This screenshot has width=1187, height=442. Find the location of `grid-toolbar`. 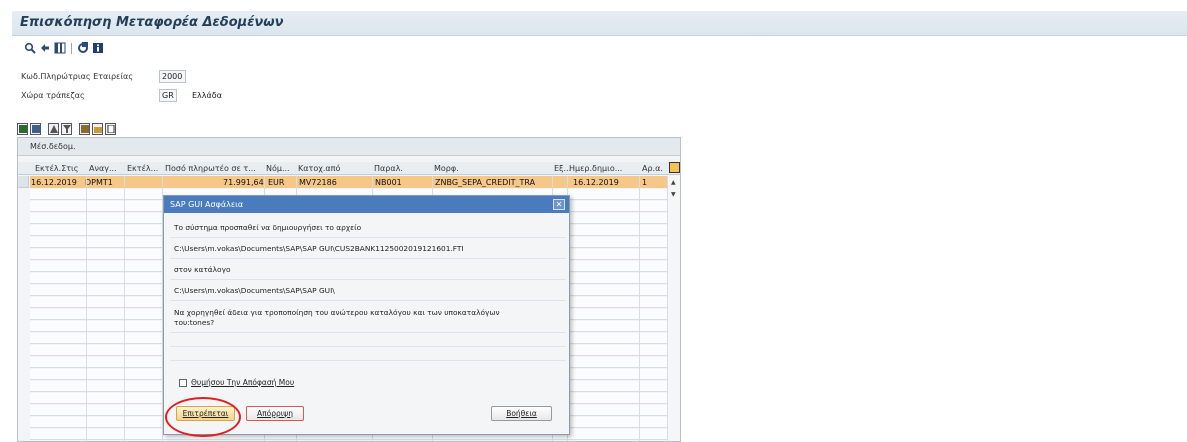

grid-toolbar is located at coordinates (67, 129).